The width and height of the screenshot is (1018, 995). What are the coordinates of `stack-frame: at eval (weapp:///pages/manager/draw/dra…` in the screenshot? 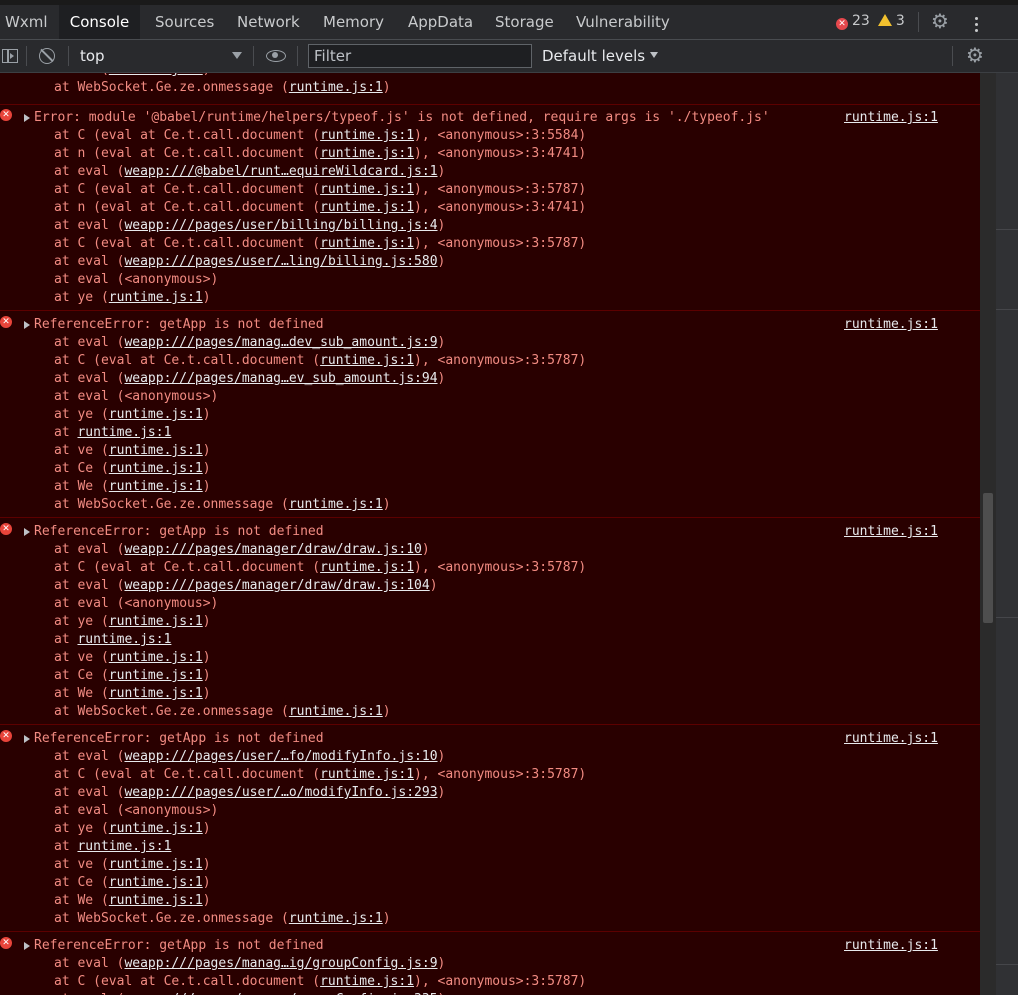 It's located at (242, 549).